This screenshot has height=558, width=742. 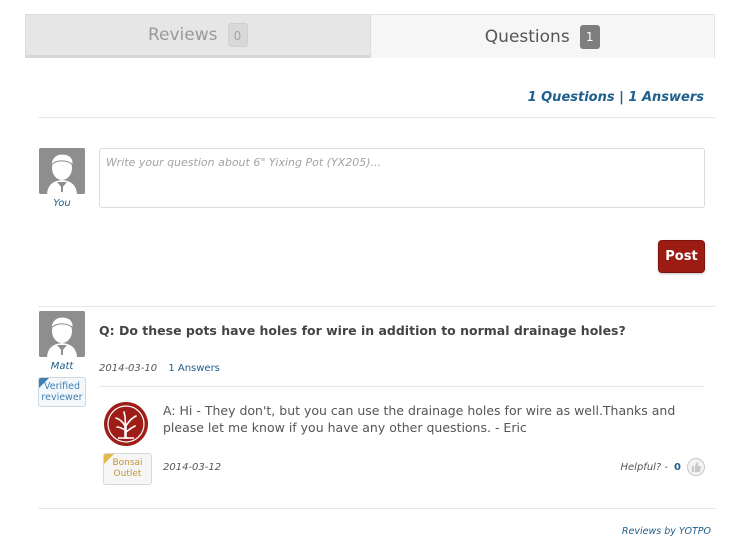 I want to click on tab-questions: Questions 1, so click(x=542, y=36).